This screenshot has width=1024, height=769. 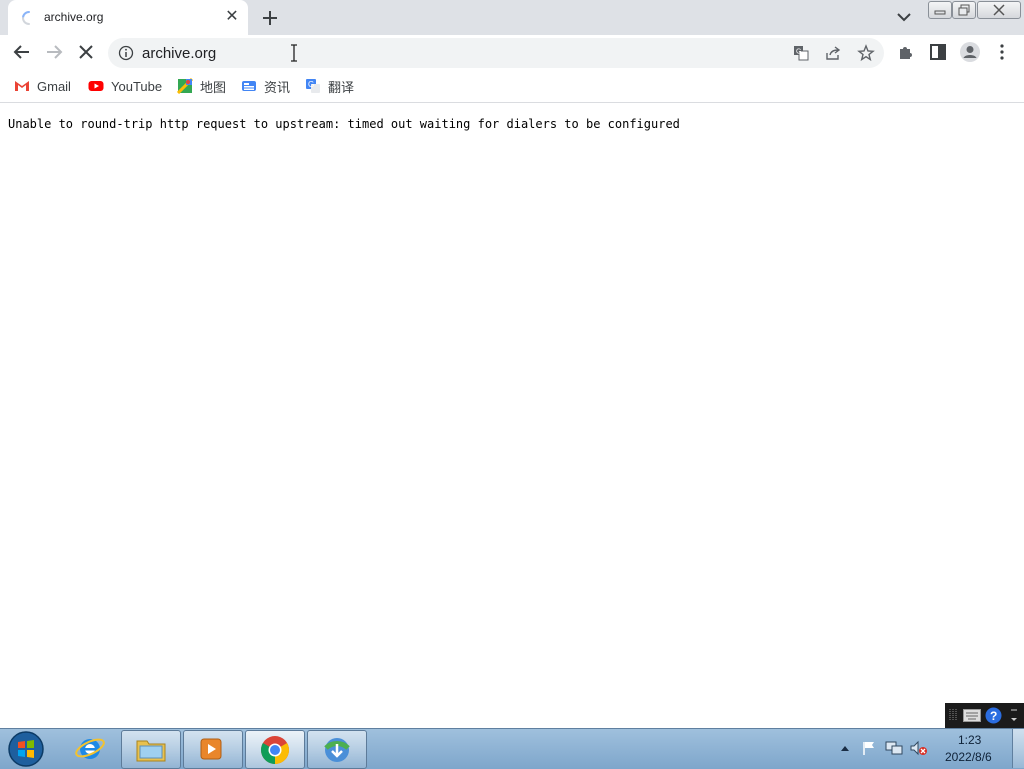 What do you see at coordinates (96, 86) in the screenshot?
I see `youtube-icon` at bounding box center [96, 86].